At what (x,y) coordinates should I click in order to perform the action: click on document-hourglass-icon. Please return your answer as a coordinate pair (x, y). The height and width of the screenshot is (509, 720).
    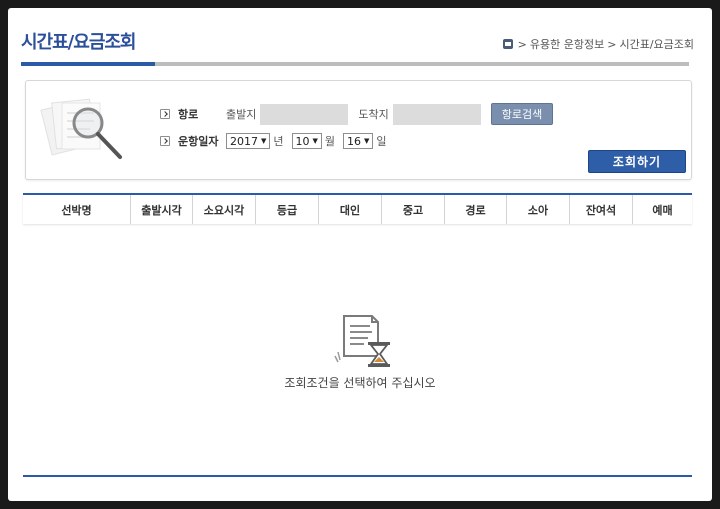
    Looking at the image, I should click on (362, 341).